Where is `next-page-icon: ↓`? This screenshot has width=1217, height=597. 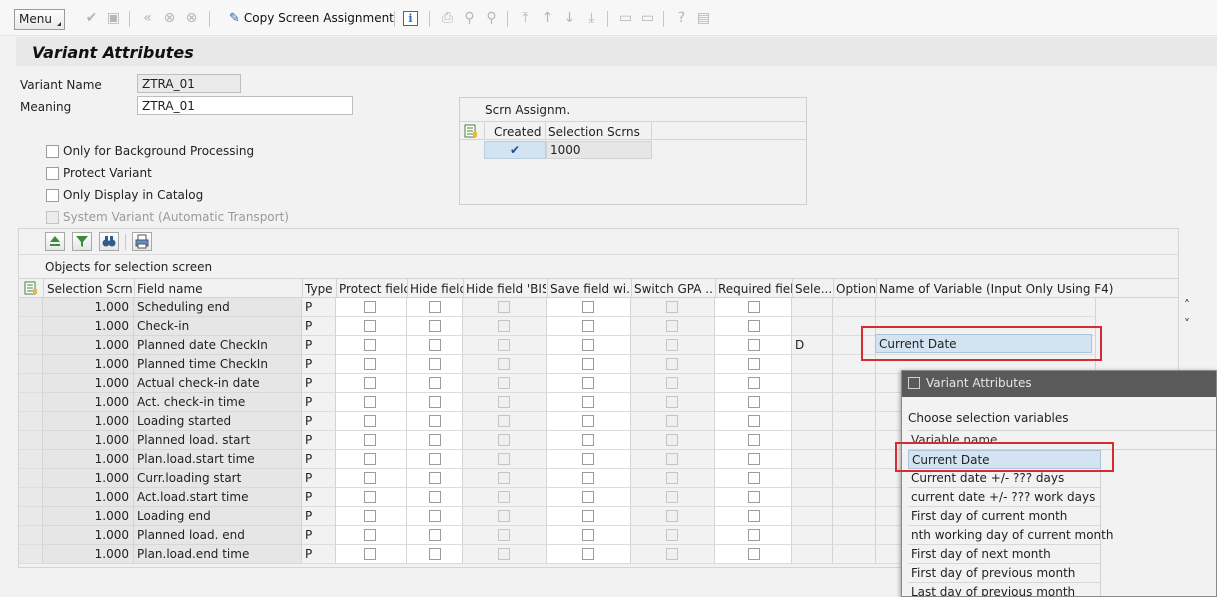 next-page-icon: ↓ is located at coordinates (569, 18).